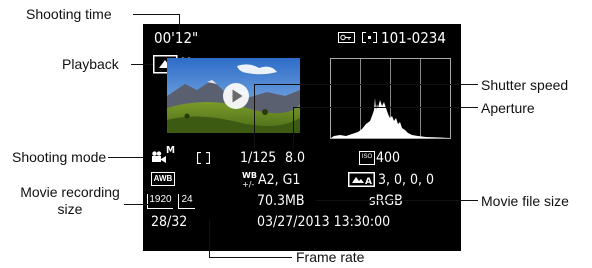  I want to click on callout-movie-file-size: Movie file size, so click(525, 201).